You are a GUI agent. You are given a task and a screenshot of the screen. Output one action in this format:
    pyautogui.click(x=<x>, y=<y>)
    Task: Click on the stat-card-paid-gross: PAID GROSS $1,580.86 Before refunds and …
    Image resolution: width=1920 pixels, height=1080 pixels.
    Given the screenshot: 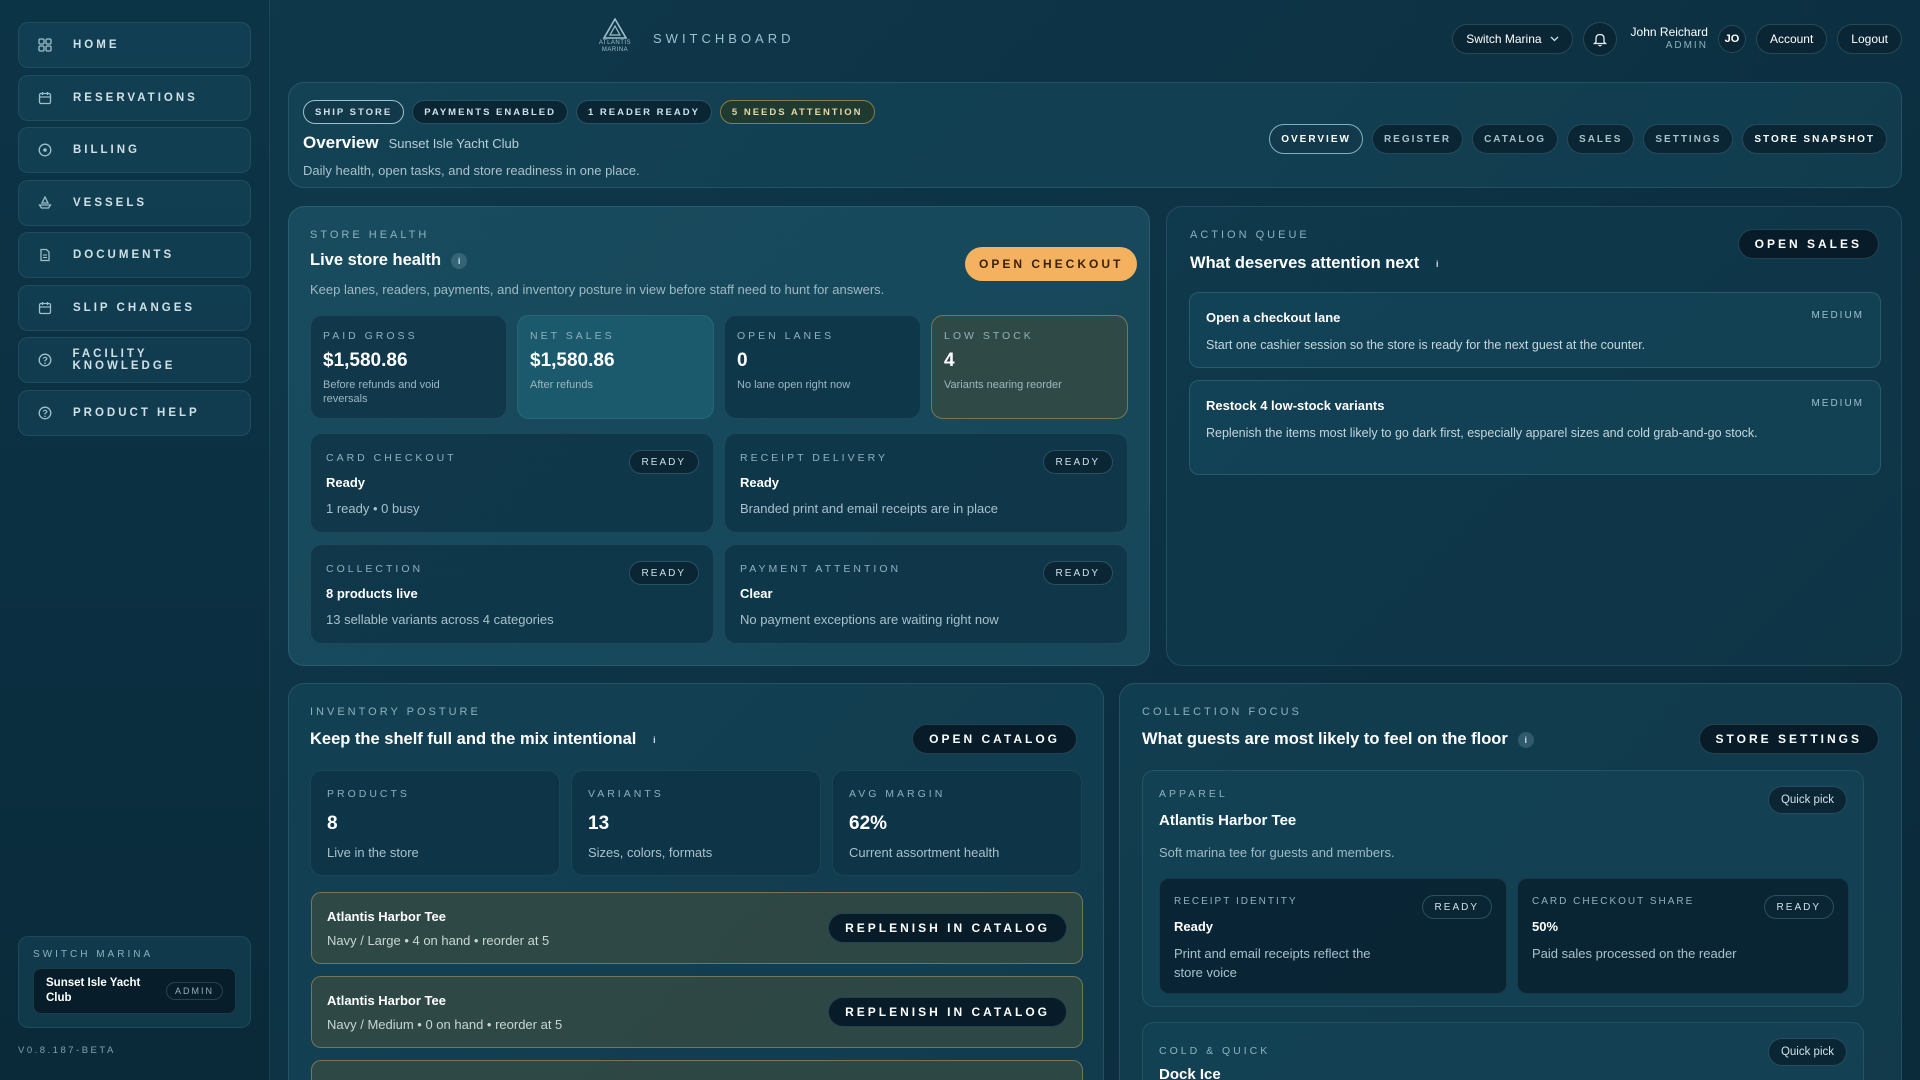 What is the action you would take?
    pyautogui.click(x=408, y=367)
    